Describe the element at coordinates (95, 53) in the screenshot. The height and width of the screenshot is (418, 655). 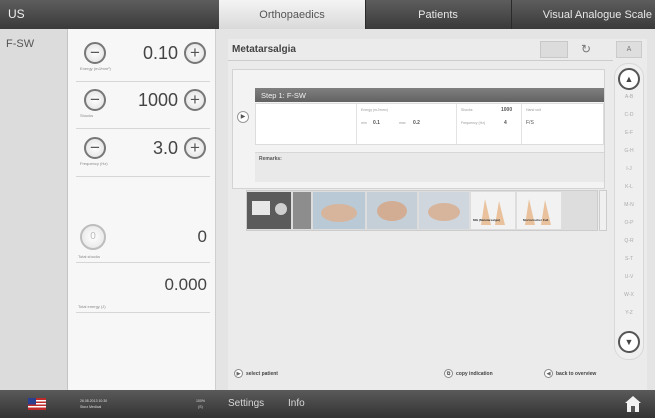
I see `energy-decrease-button: −` at that location.